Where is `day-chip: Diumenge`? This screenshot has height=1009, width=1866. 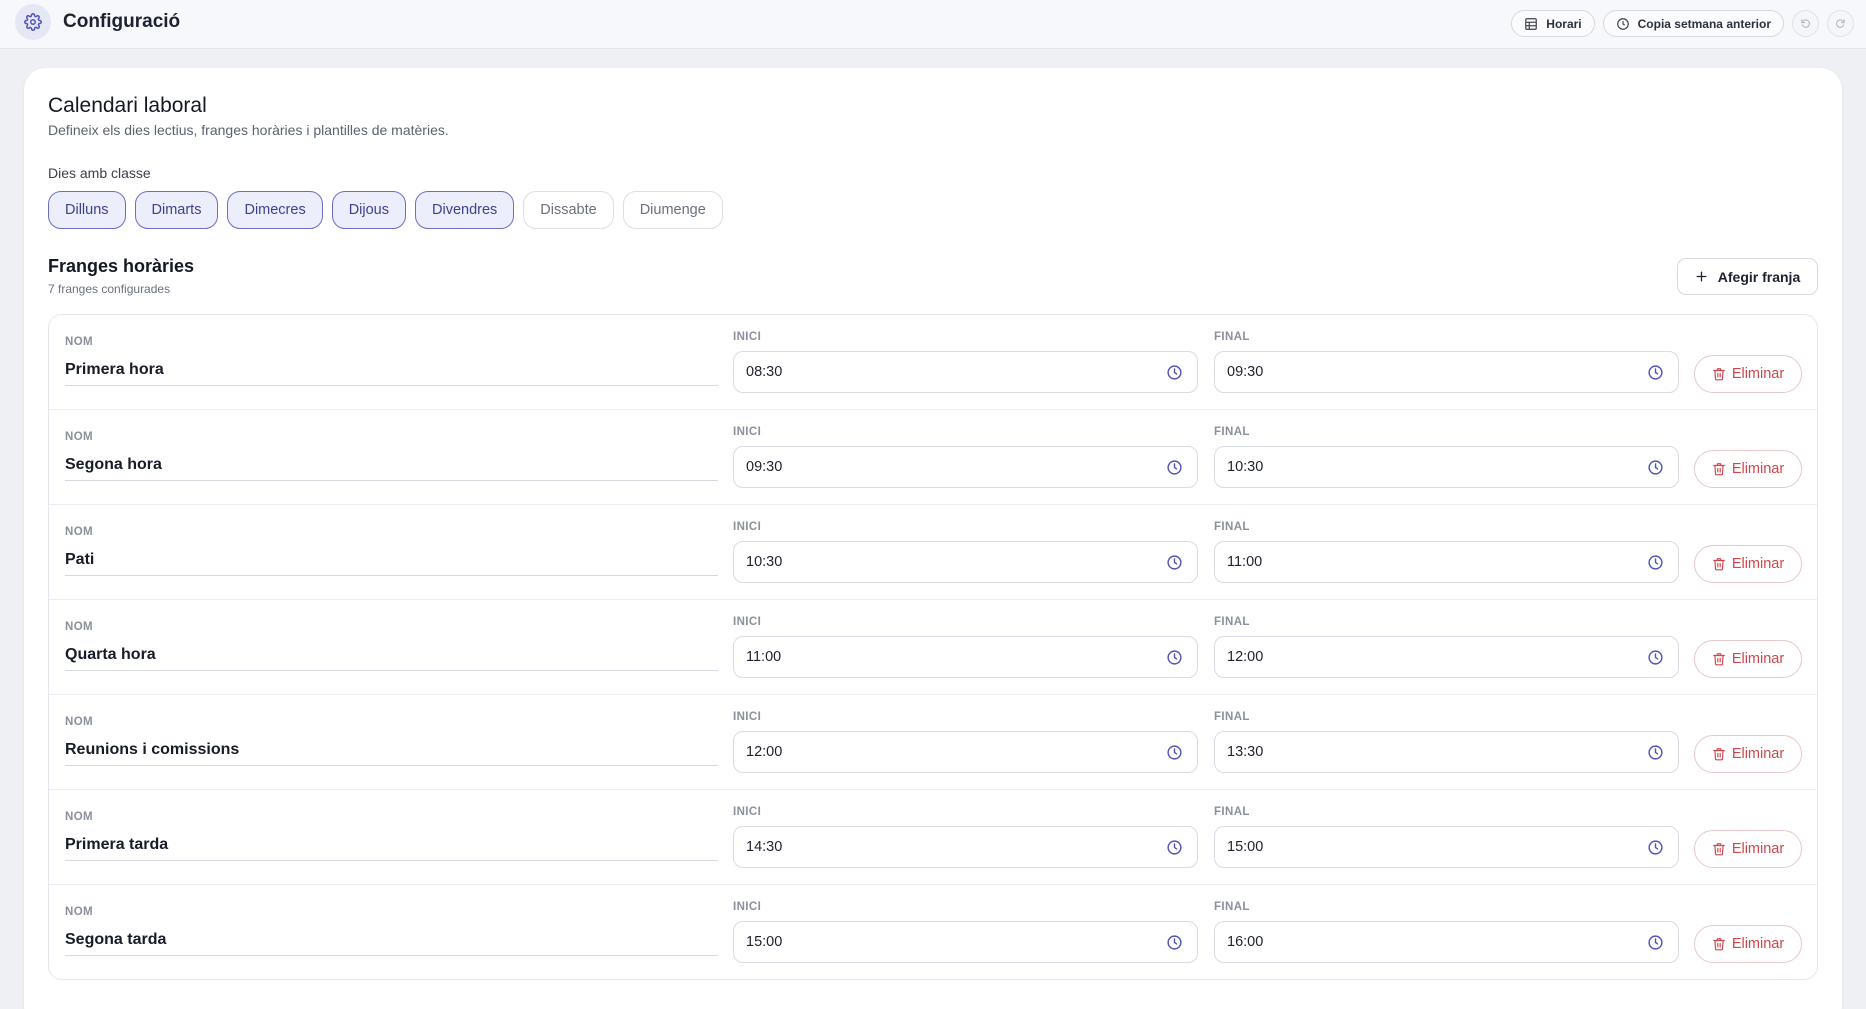
day-chip: Diumenge is located at coordinates (672, 210).